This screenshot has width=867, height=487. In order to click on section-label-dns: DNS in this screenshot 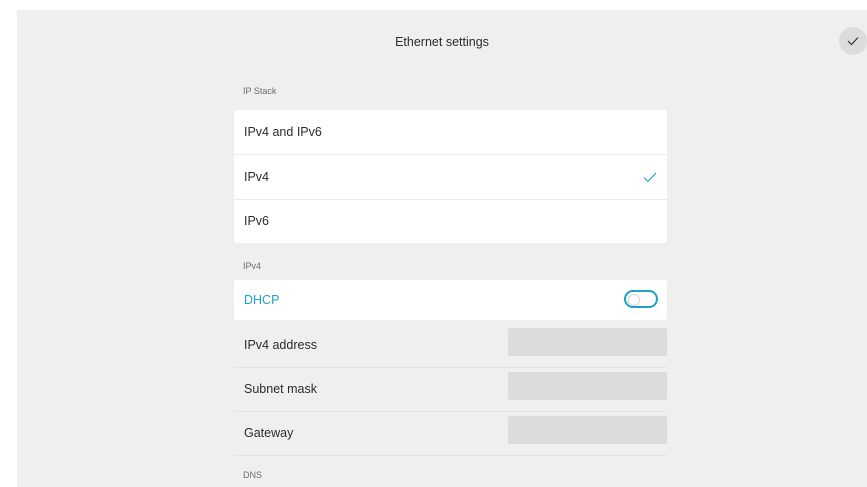, I will do `click(253, 475)`.